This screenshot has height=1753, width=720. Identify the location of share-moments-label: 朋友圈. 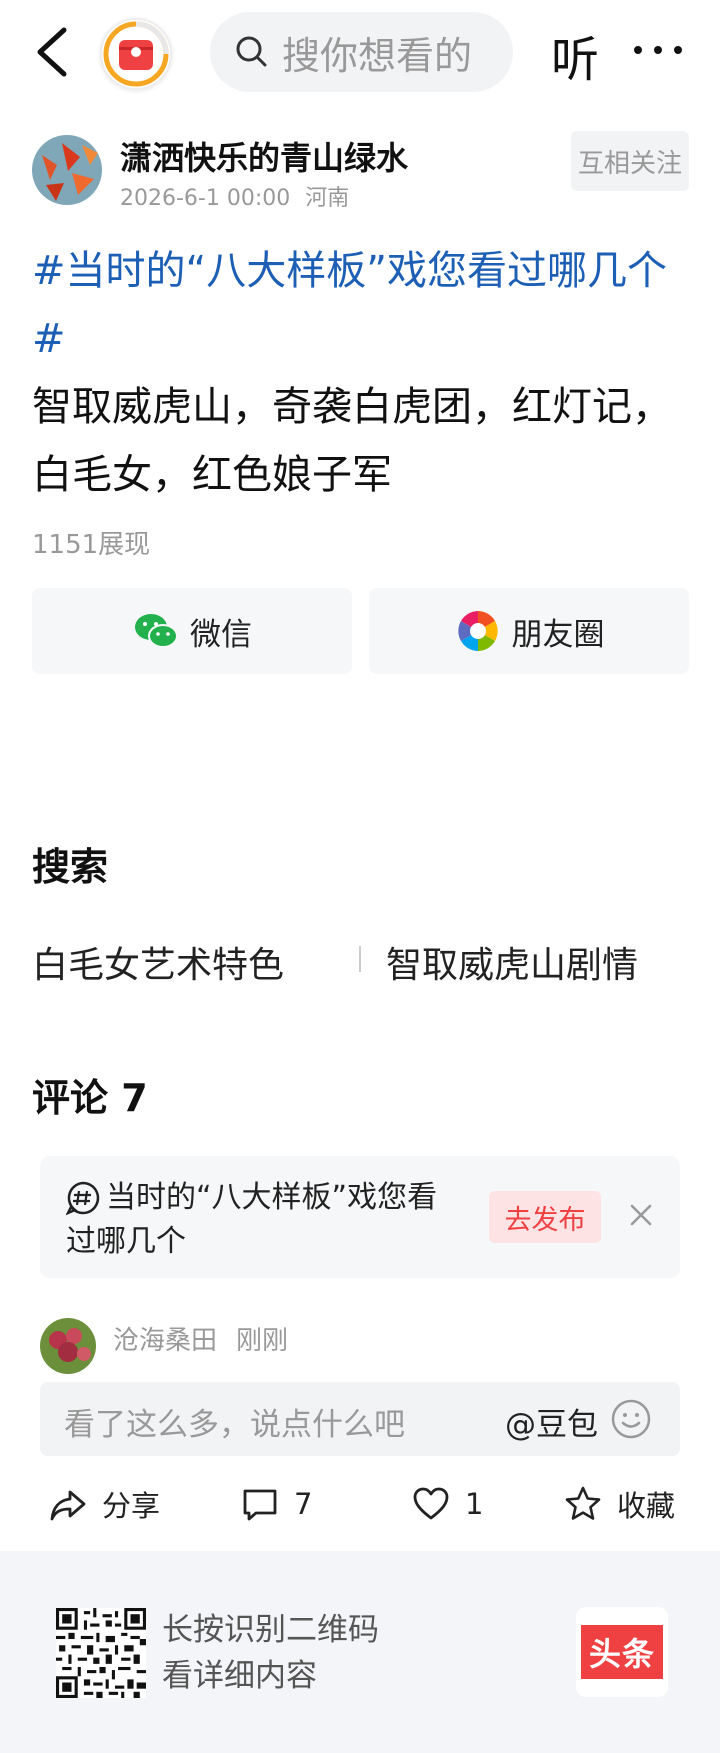
(558, 634).